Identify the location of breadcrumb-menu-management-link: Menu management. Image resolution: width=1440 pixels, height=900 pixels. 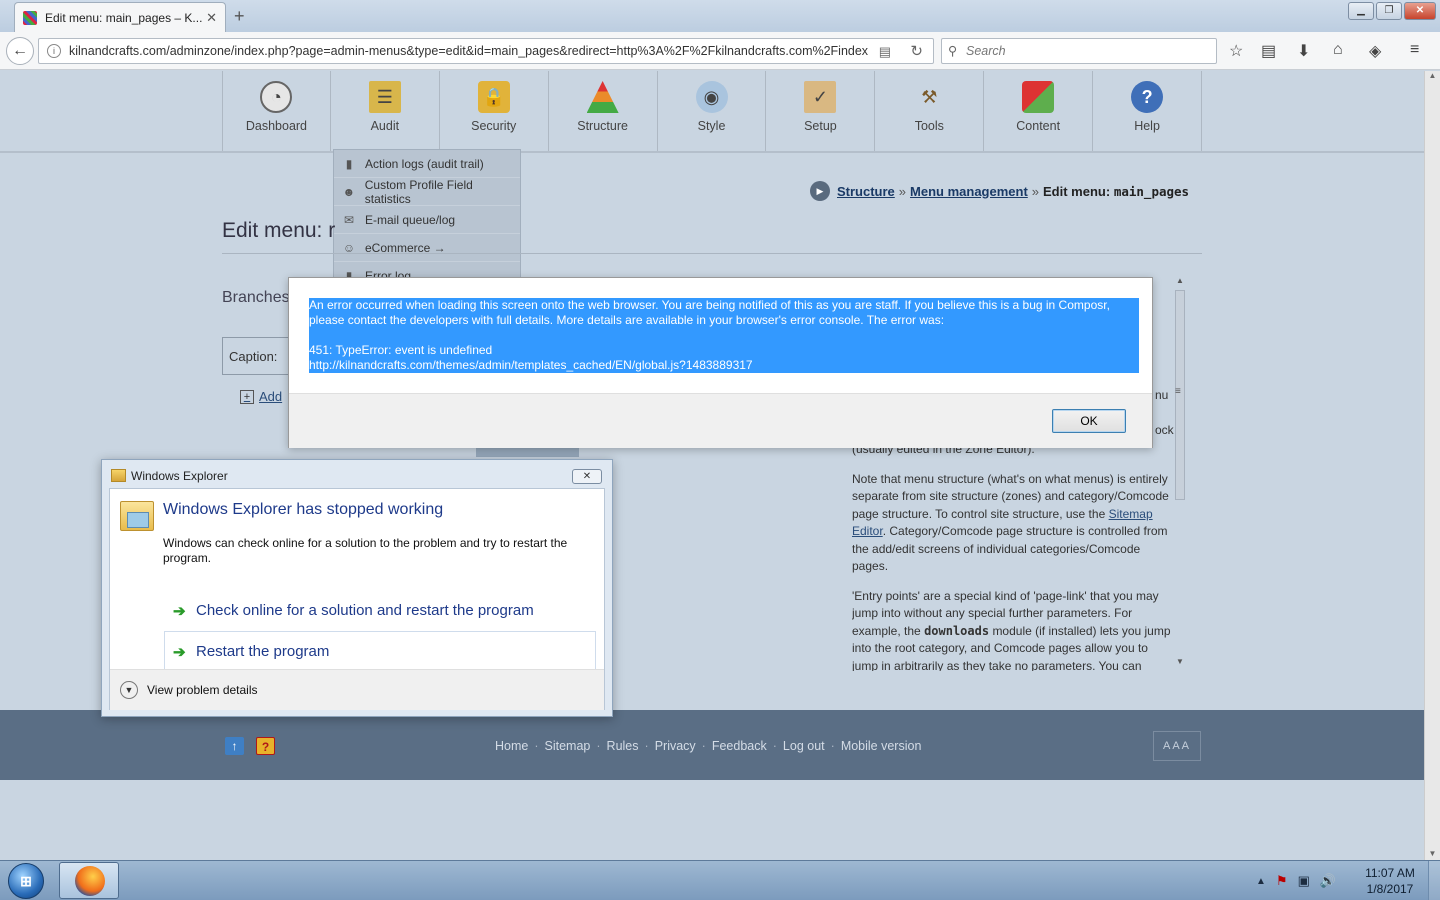
(969, 191).